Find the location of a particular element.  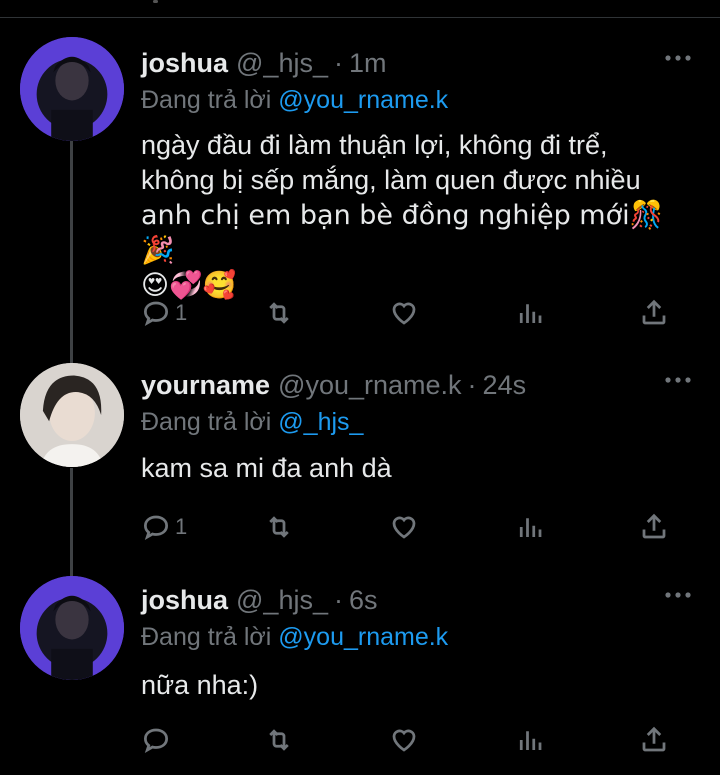

text-line: kam sa mi đa anh dà is located at coordinates (266, 468).